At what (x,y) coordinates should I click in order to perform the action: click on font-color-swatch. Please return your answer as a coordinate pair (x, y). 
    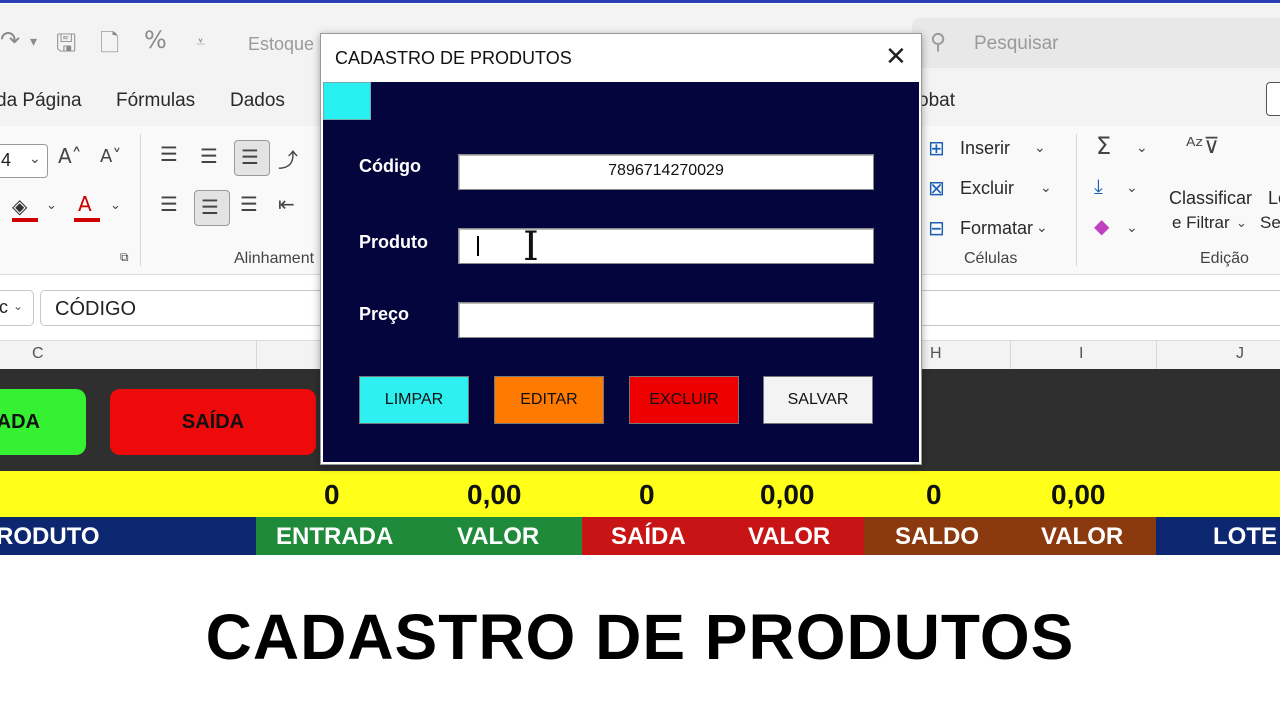
    Looking at the image, I should click on (87, 220).